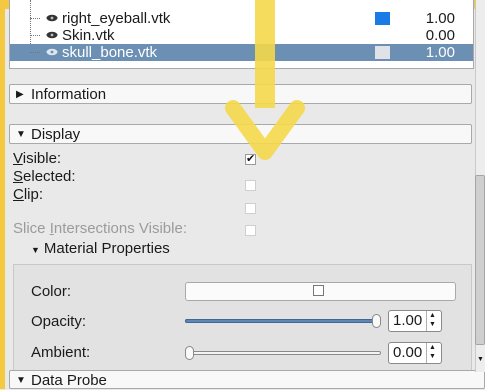  I want to click on ambient-spinbox: 0.00 ▲ ▼, so click(415, 353).